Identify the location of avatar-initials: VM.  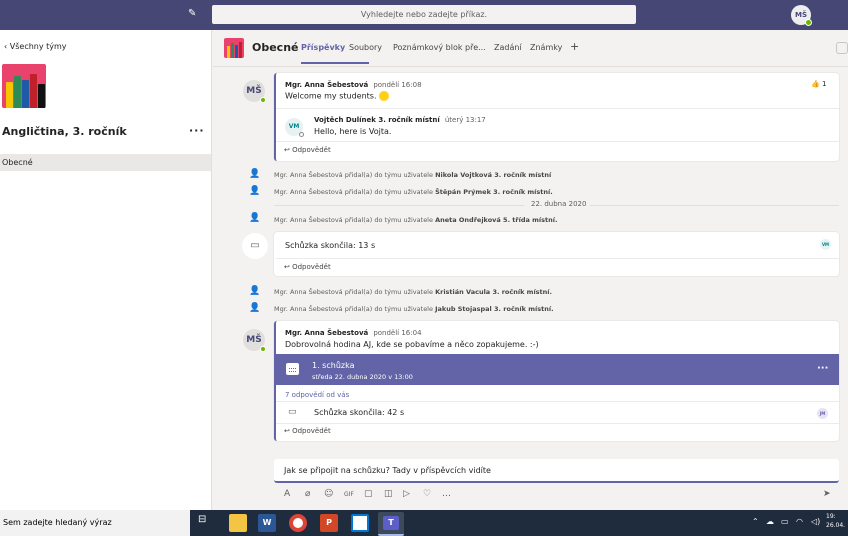
(294, 126).